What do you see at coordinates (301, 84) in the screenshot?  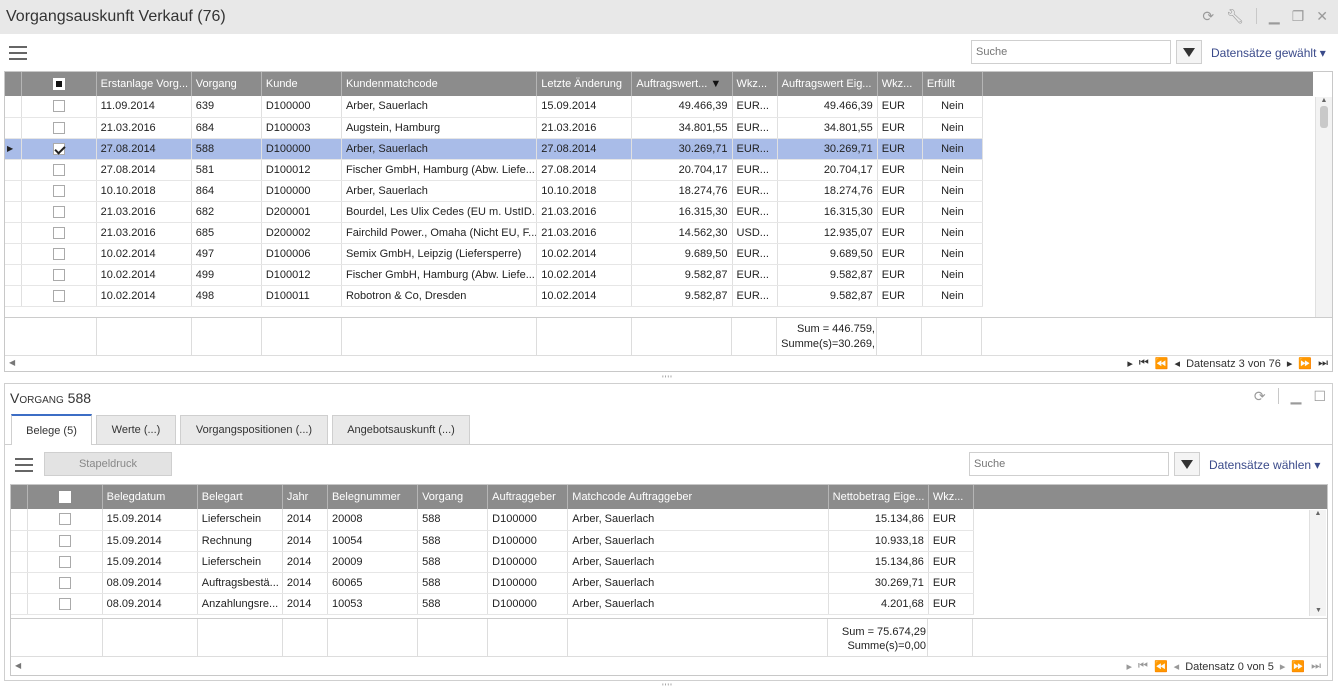 I see `col-kunde: Kunde` at bounding box center [301, 84].